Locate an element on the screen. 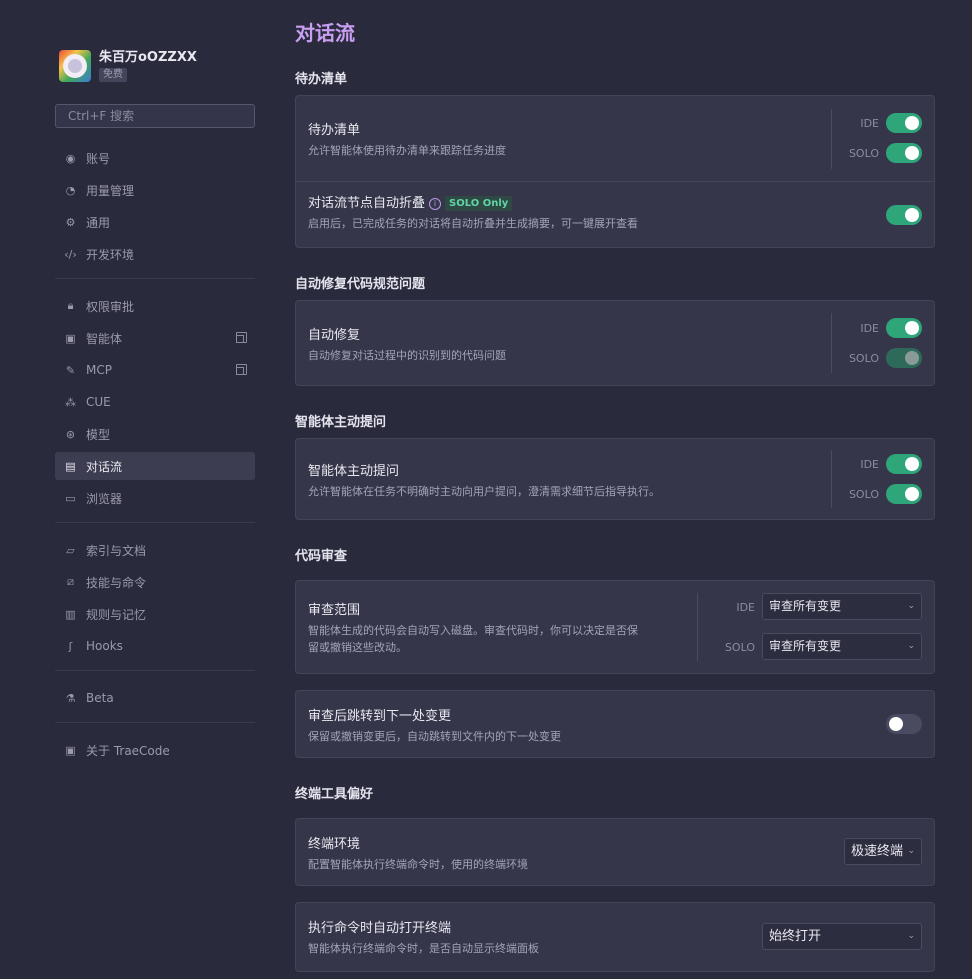  chat-icon: ▤ is located at coordinates (70, 466).